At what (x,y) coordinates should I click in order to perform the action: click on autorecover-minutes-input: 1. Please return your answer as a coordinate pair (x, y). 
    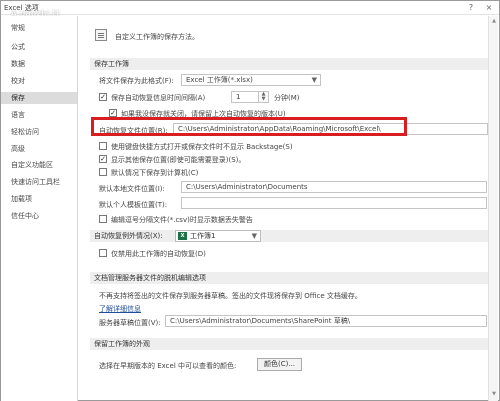
    Looking at the image, I should click on (245, 97).